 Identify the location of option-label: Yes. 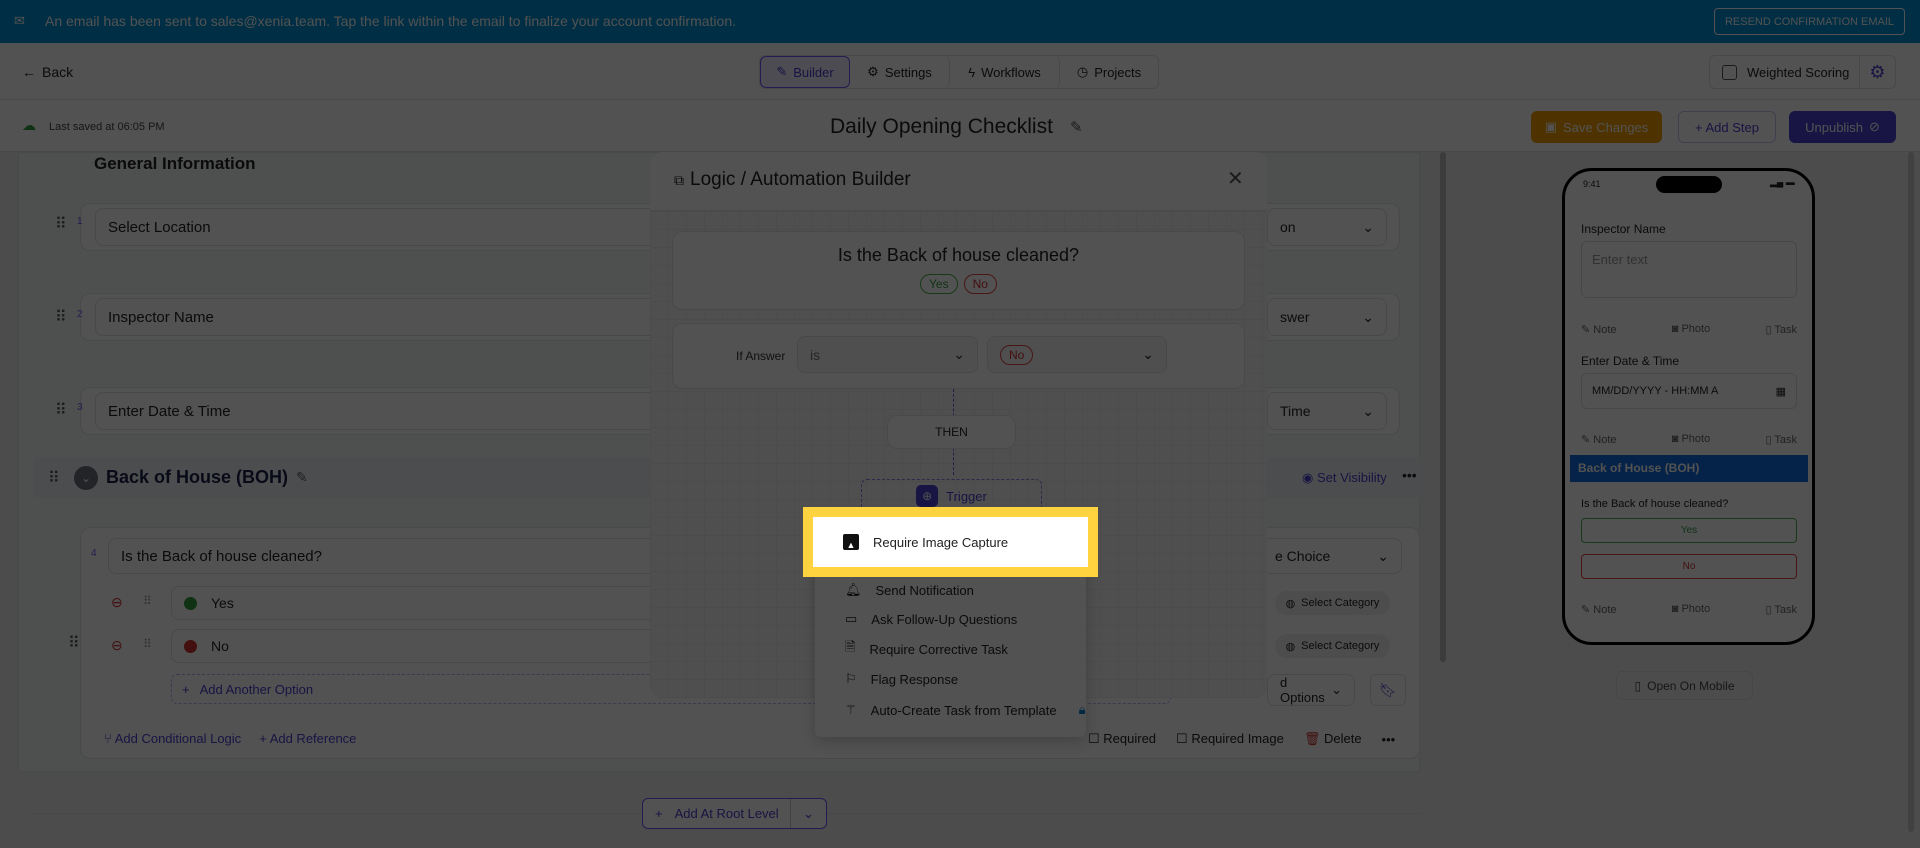
(222, 603).